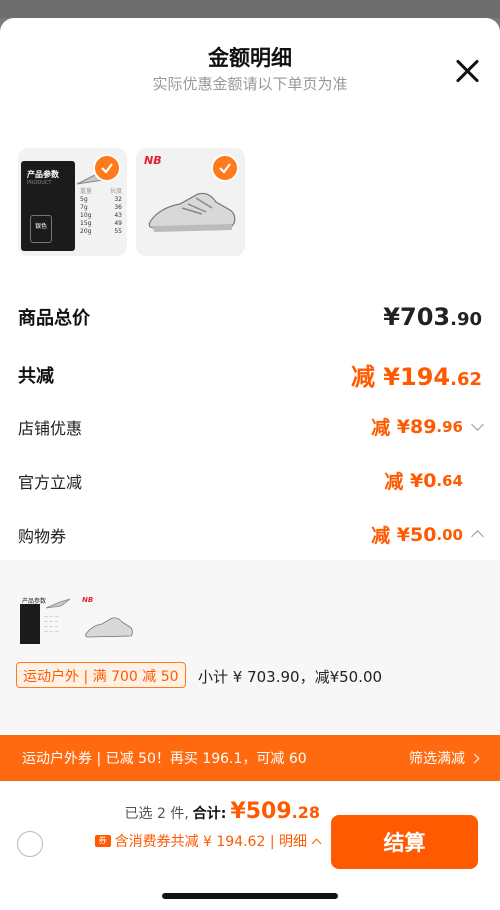  What do you see at coordinates (102, 841) in the screenshot?
I see `coupon-ticket-icon: 券` at bounding box center [102, 841].